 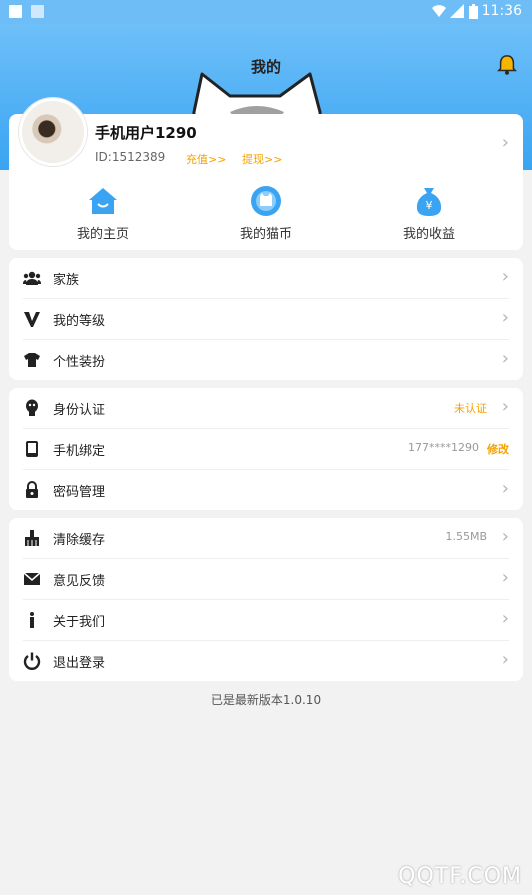 I want to click on home-icon, so click(x=103, y=201).